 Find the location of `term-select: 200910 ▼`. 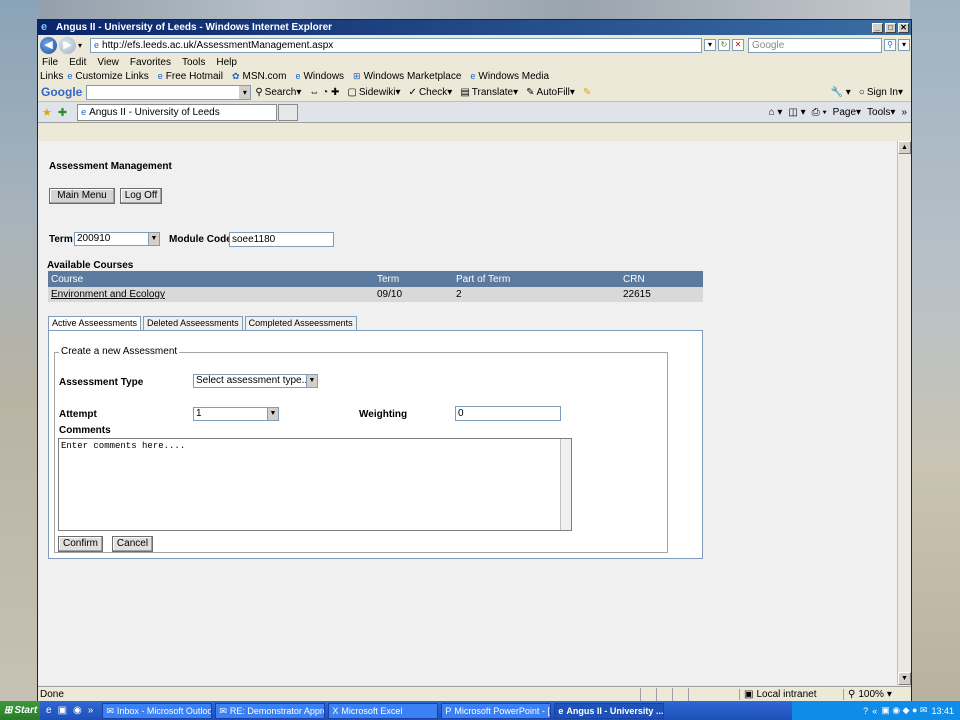

term-select: 200910 ▼ is located at coordinates (117, 239).